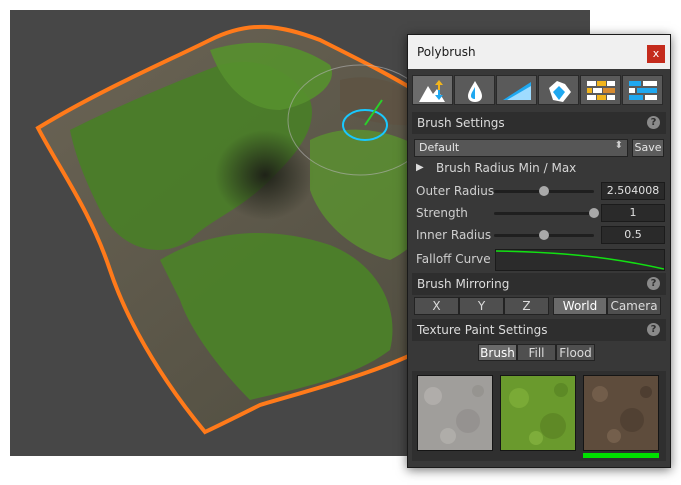 This screenshot has width=681, height=485. Describe the element at coordinates (506, 168) in the screenshot. I see `foldout-label: Brush Radius Min / Max` at that location.